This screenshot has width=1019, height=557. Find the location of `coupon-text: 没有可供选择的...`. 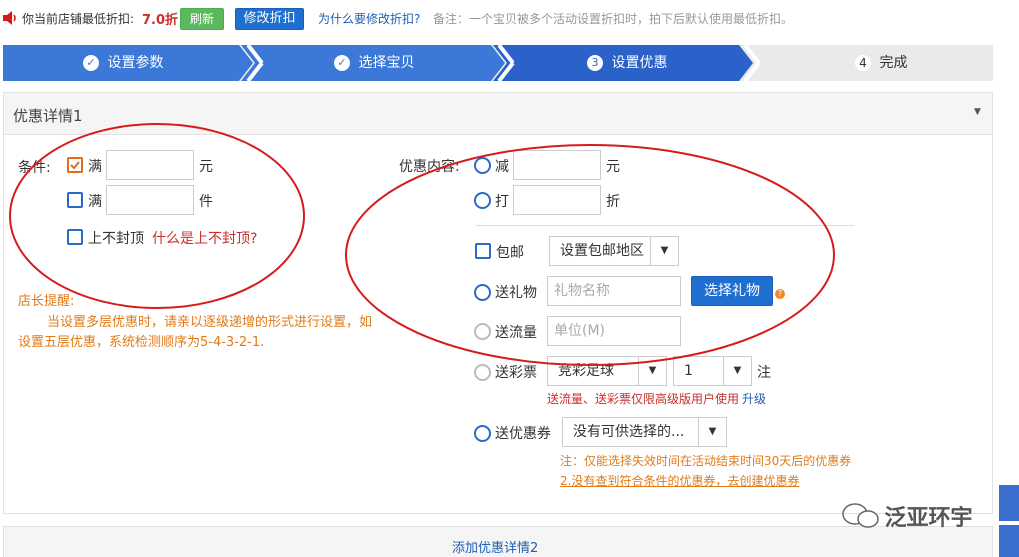

coupon-text: 没有可供选择的... is located at coordinates (629, 432).